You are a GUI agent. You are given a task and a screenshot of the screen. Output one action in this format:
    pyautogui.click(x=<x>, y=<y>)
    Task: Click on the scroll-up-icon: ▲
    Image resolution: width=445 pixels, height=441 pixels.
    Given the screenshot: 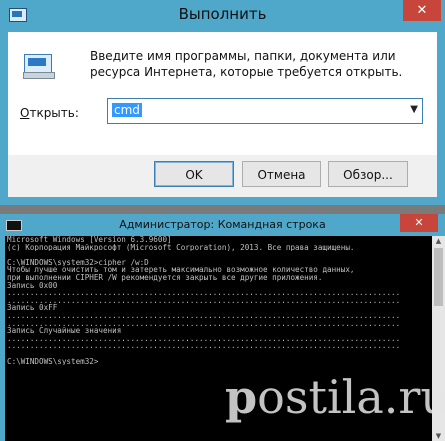 What is the action you would take?
    pyautogui.click(x=438, y=241)
    